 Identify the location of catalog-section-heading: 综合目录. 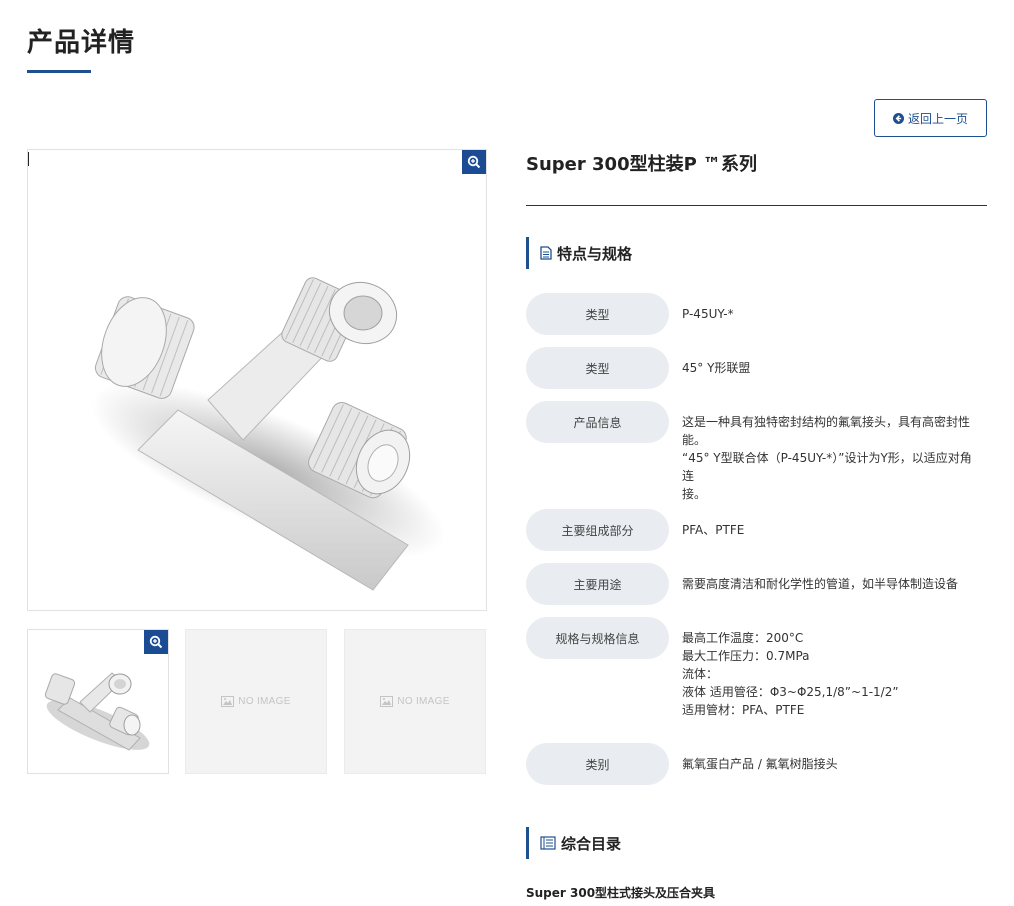
(573, 843).